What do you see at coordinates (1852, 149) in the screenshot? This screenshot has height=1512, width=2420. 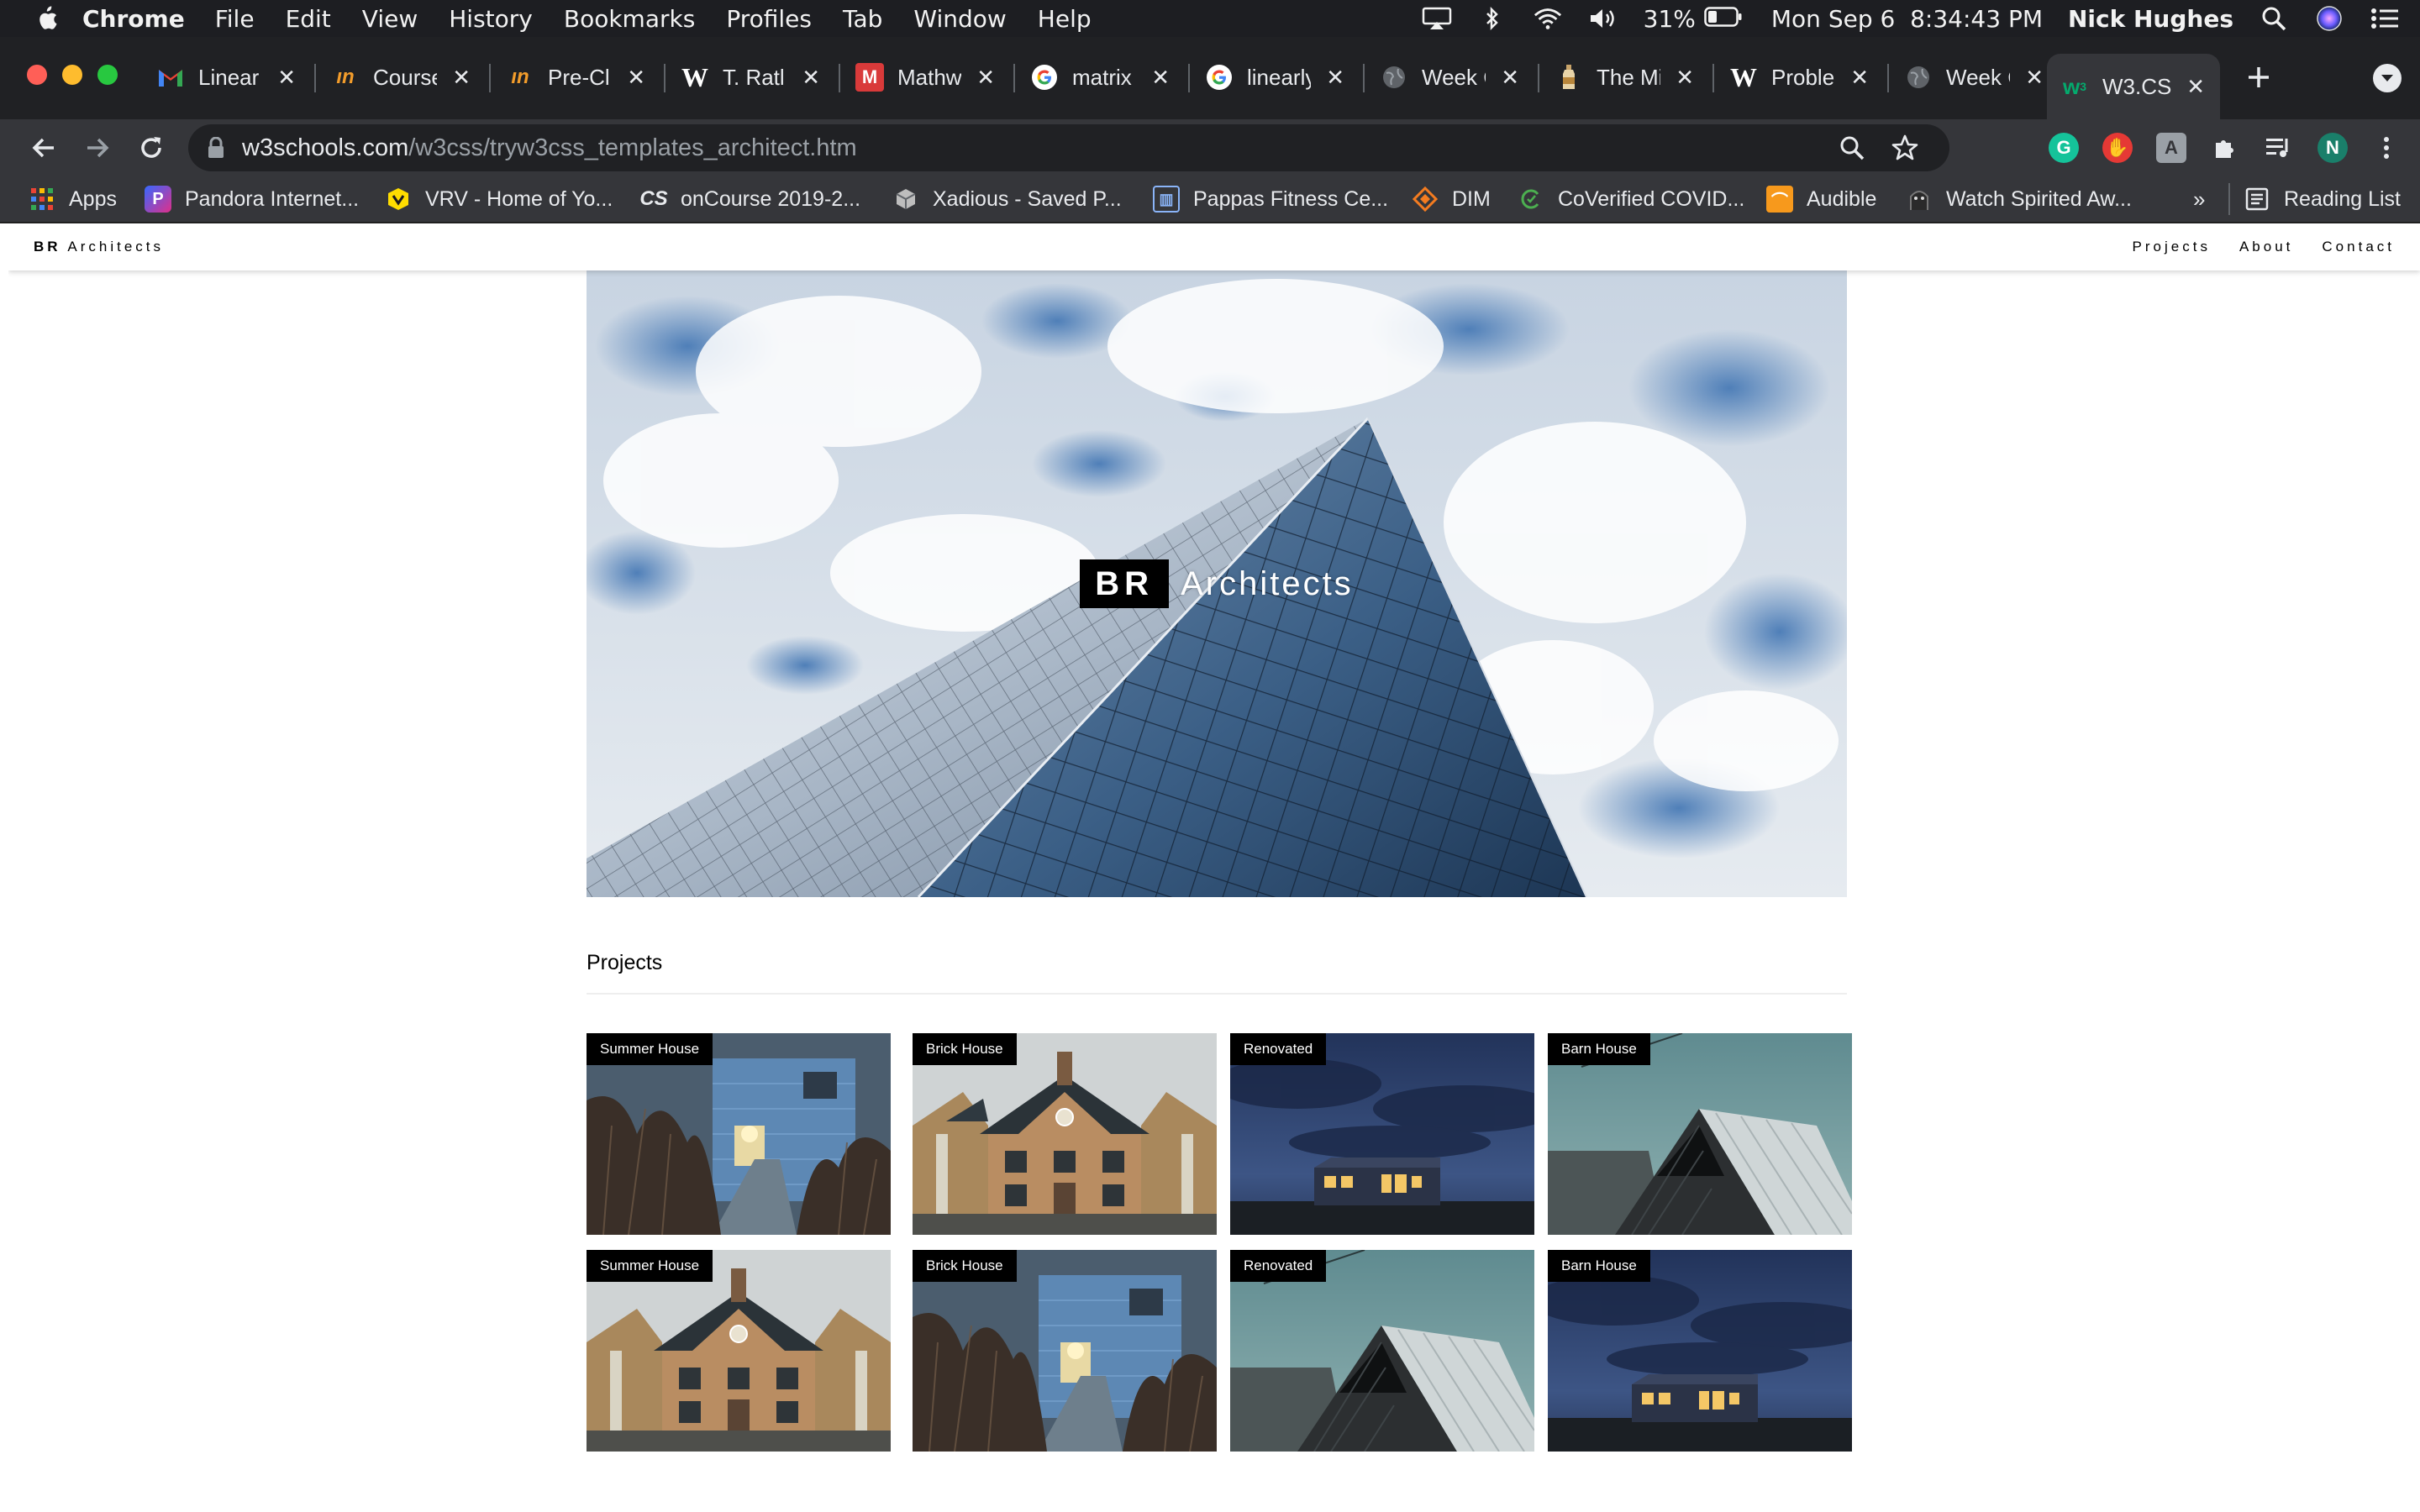 I see `zoom-icon` at bounding box center [1852, 149].